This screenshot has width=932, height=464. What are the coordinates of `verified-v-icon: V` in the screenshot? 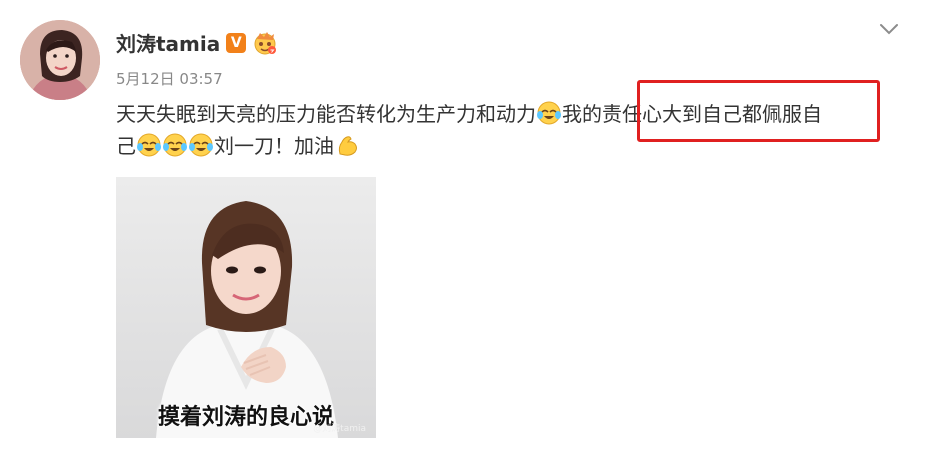 It's located at (236, 42).